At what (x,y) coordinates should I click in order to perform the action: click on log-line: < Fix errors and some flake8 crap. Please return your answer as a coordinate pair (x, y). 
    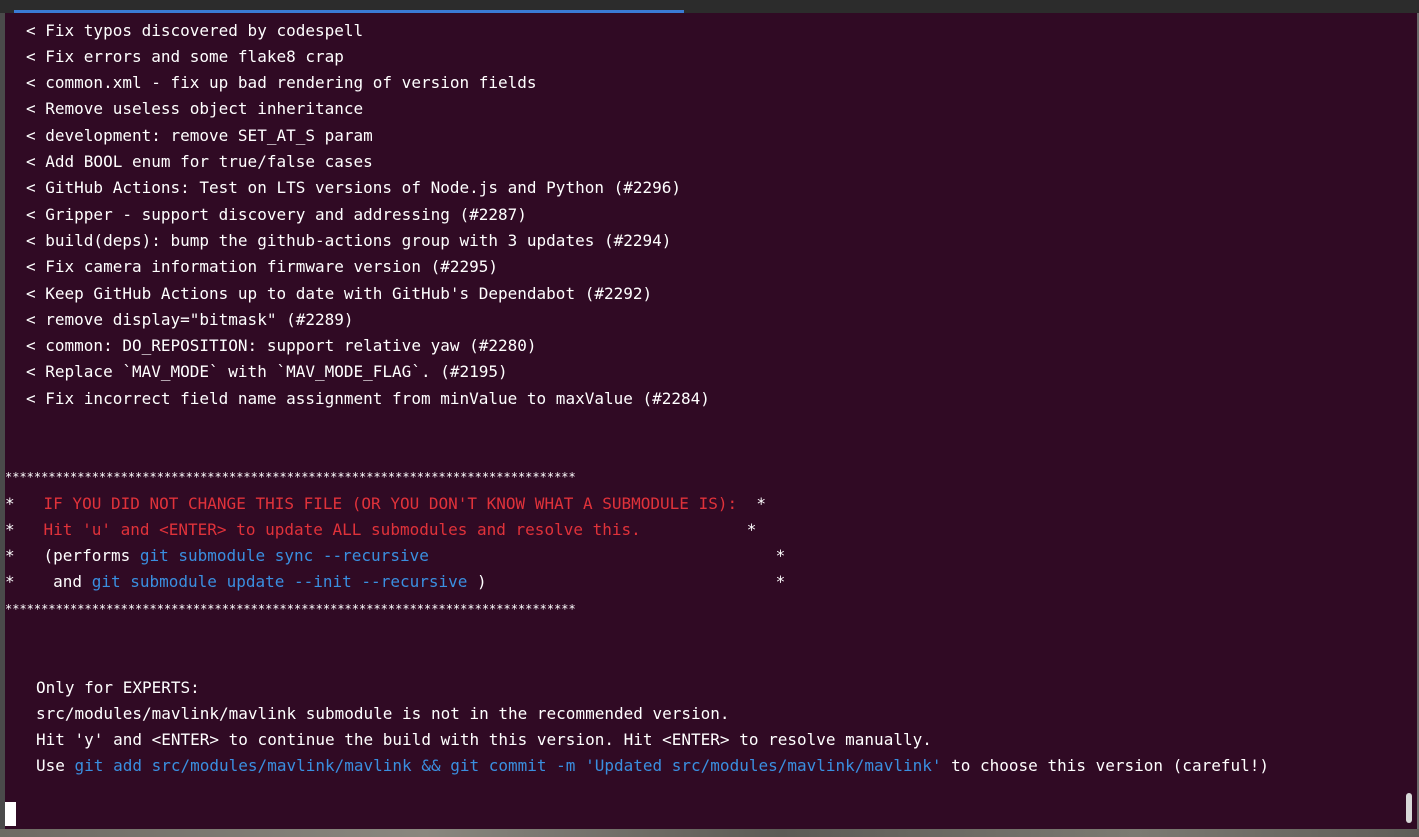
    Looking at the image, I should click on (185, 56).